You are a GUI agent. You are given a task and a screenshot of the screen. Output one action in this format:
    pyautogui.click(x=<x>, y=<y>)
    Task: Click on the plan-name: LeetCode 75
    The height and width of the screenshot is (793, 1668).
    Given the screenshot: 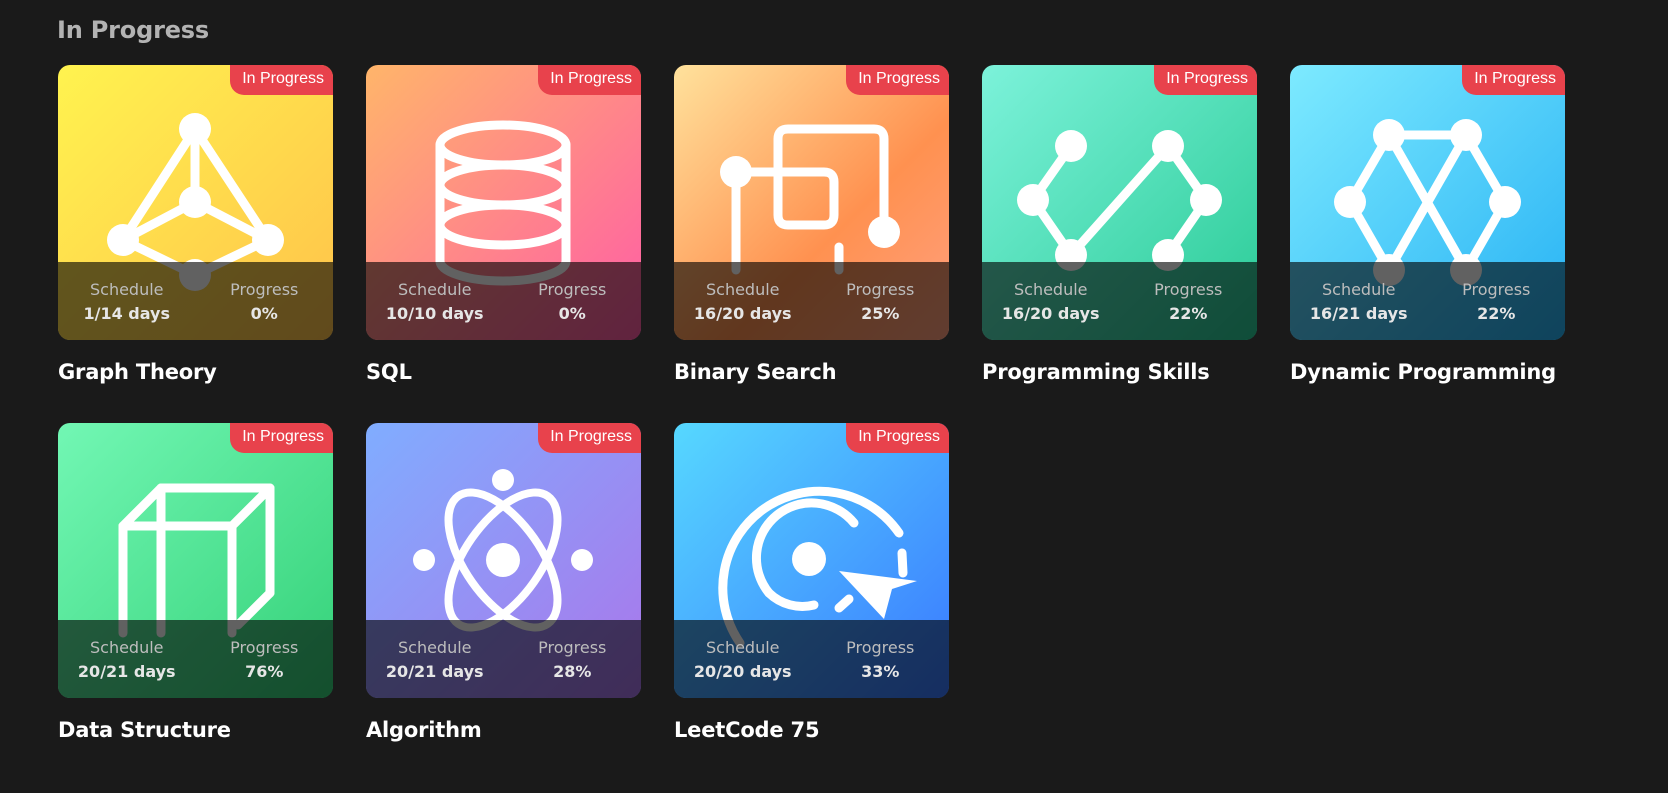 What is the action you would take?
    pyautogui.click(x=811, y=730)
    